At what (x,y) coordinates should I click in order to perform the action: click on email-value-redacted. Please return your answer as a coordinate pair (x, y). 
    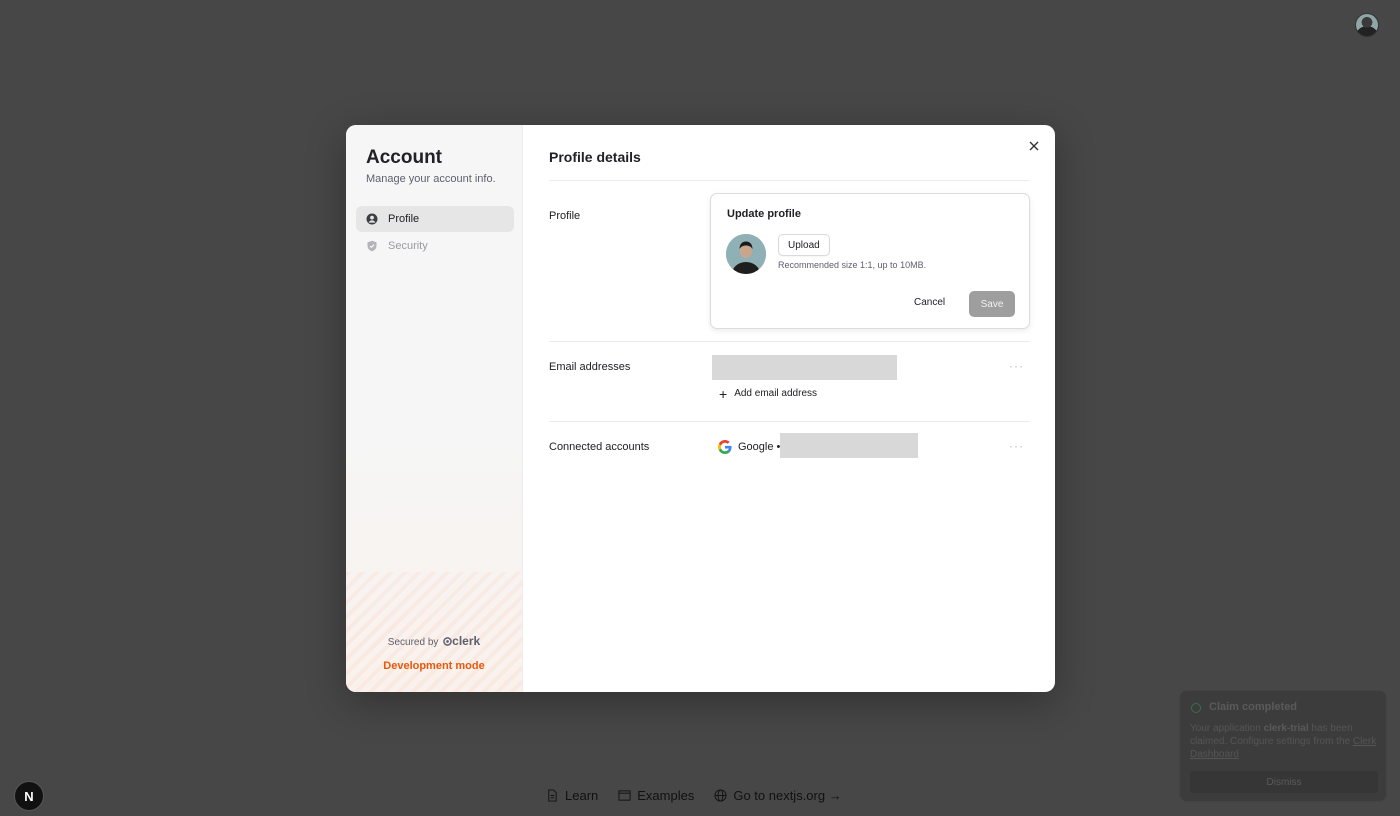
    Looking at the image, I should click on (804, 367).